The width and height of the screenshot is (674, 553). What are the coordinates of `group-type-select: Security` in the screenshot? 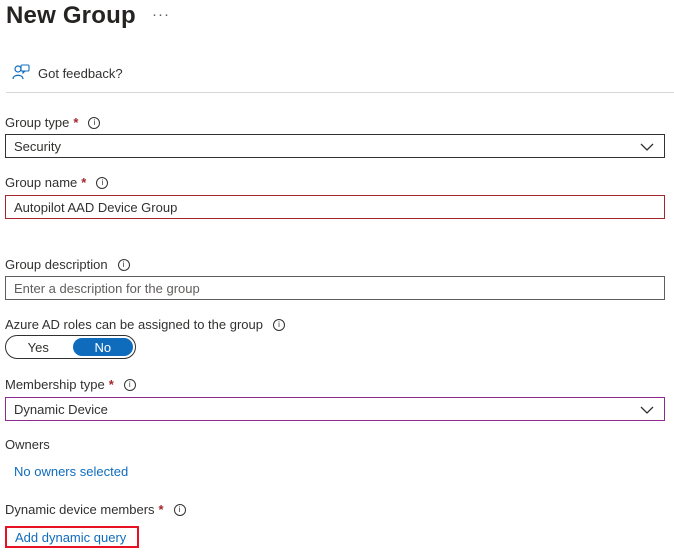 It's located at (335, 146).